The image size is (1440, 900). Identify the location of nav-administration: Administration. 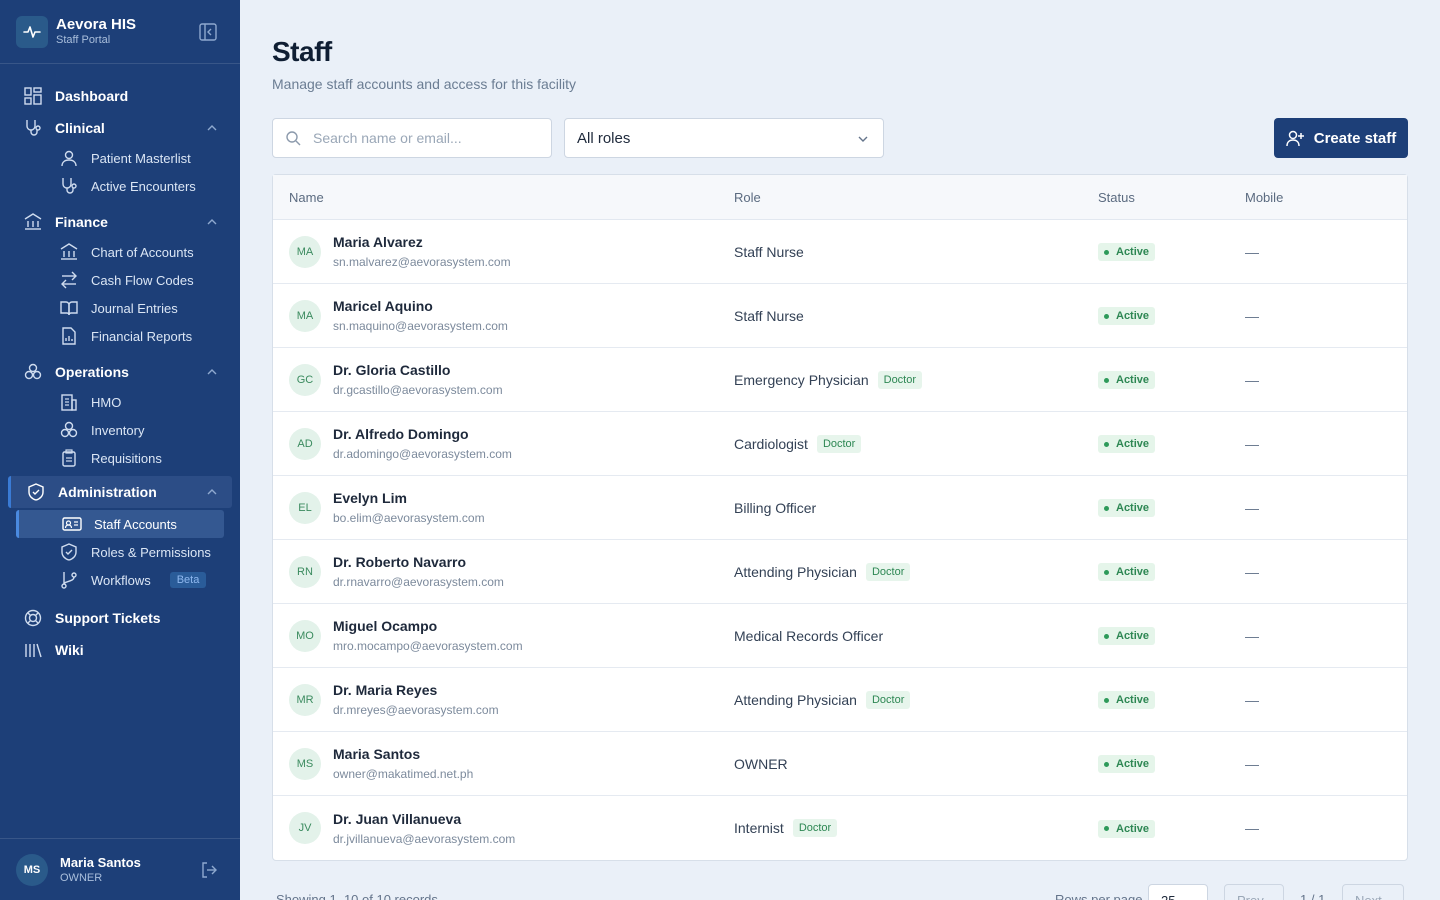
(120, 492).